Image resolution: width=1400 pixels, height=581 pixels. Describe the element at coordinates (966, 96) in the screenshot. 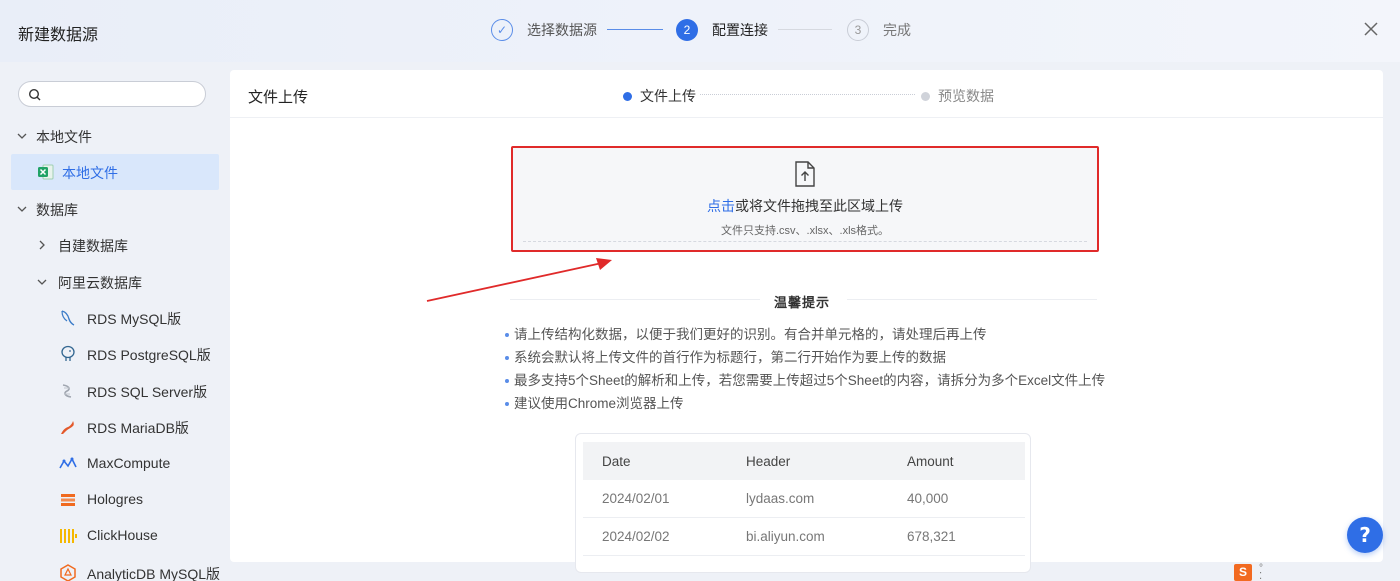

I see `substep-label: 预览数据` at that location.